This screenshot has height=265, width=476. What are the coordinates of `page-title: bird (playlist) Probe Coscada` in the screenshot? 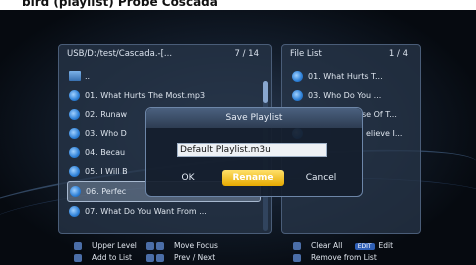 It's located at (238, 5).